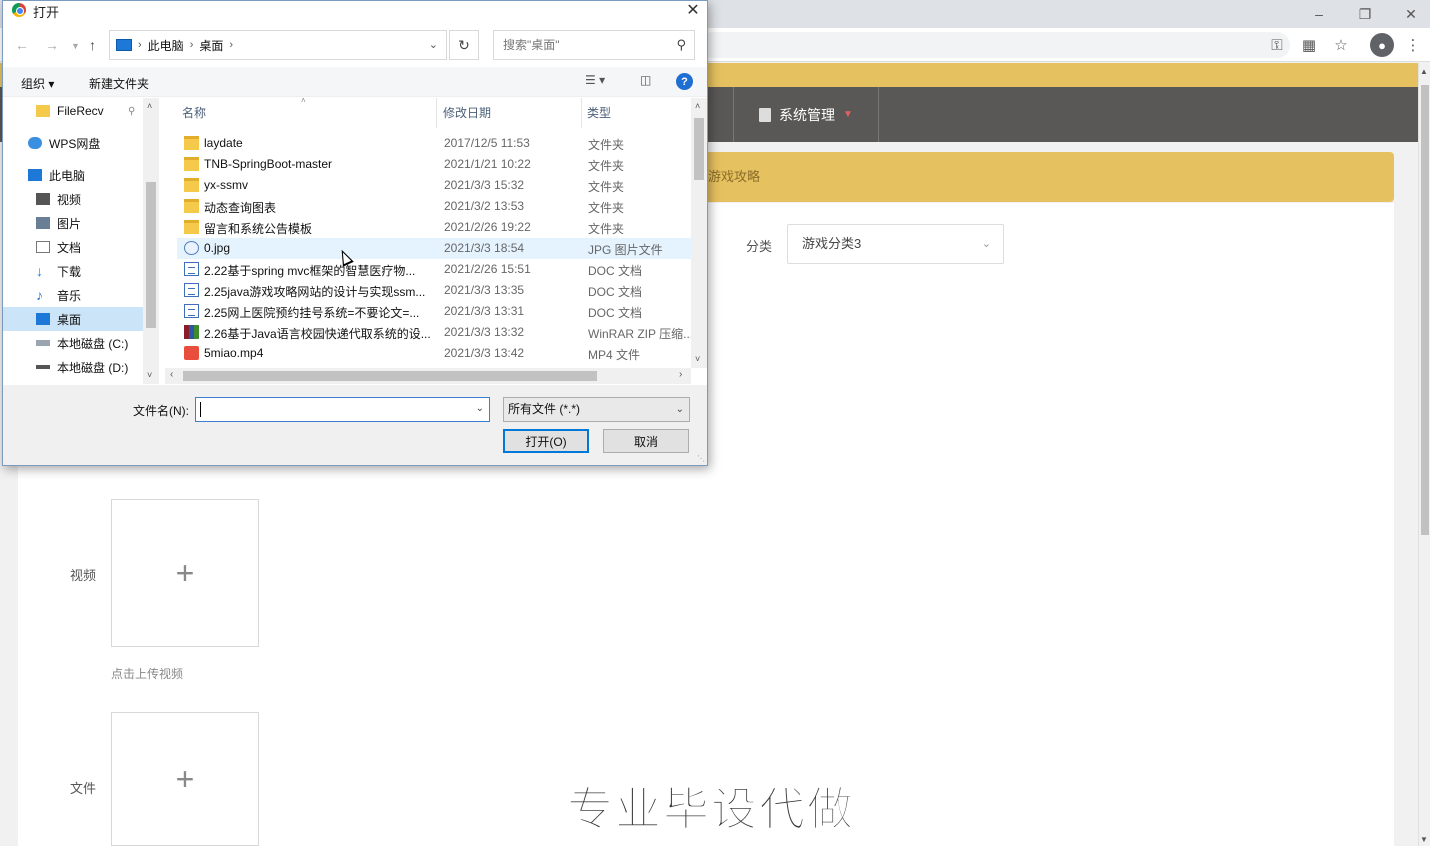 The height and width of the screenshot is (846, 1430). I want to click on scroll-right-icon: ›, so click(680, 374).